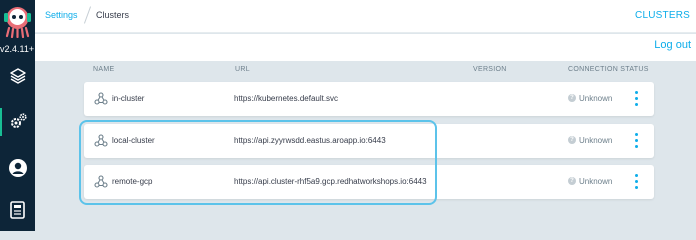 This screenshot has width=696, height=240. I want to click on docs-icon, so click(17, 210).